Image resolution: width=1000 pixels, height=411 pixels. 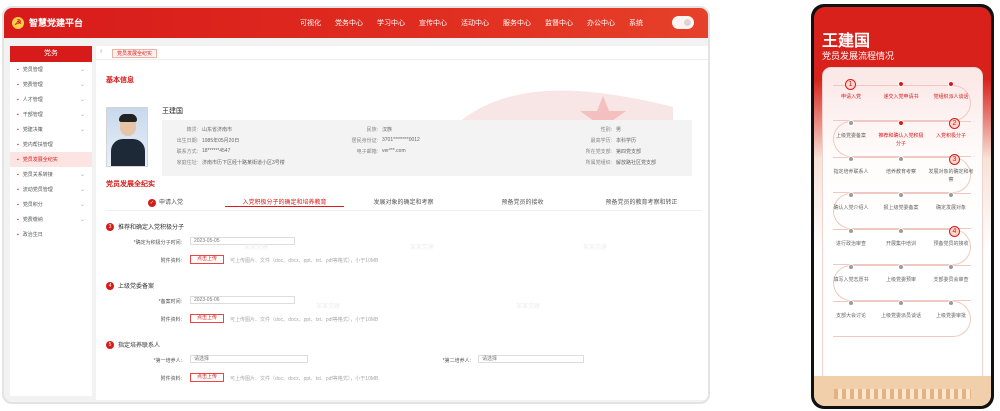 I want to click on field-value-education: 本科学历, so click(x=626, y=141).